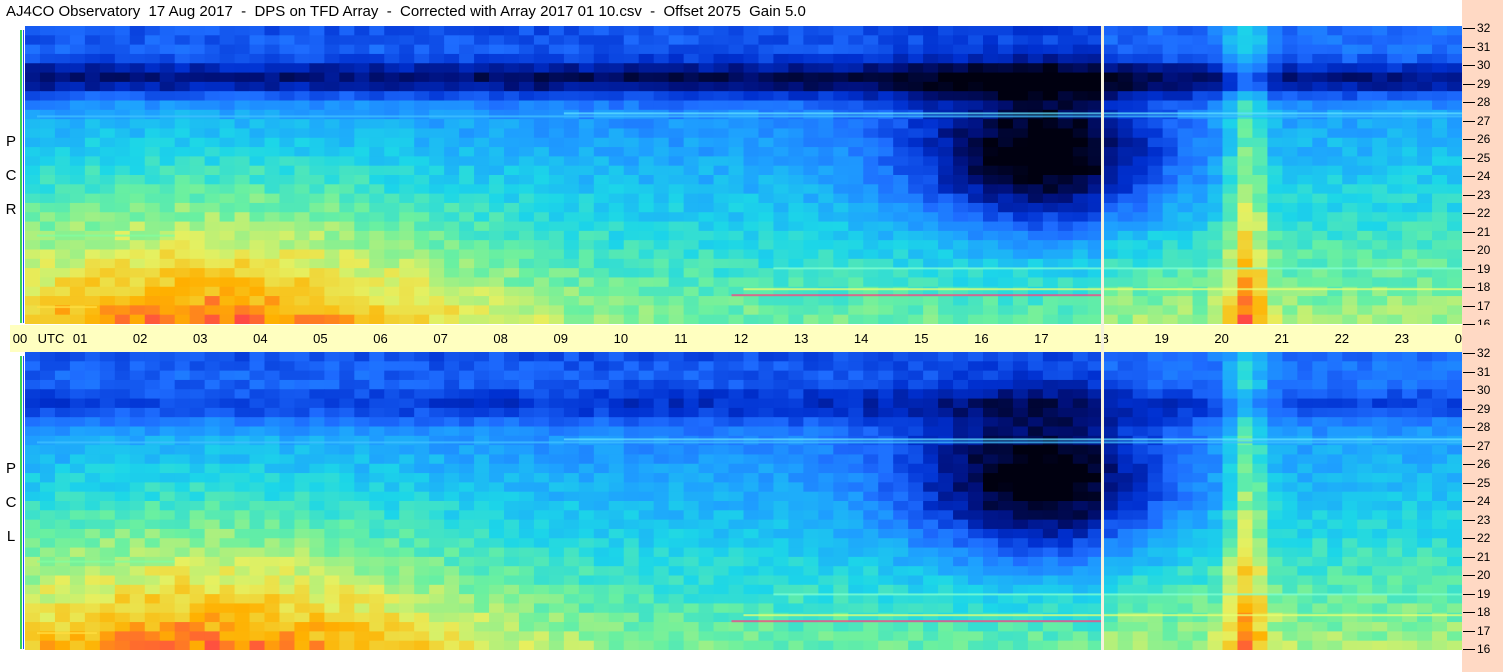 This screenshot has width=1503, height=672. I want to click on time-tick-label: 15, so click(921, 338).